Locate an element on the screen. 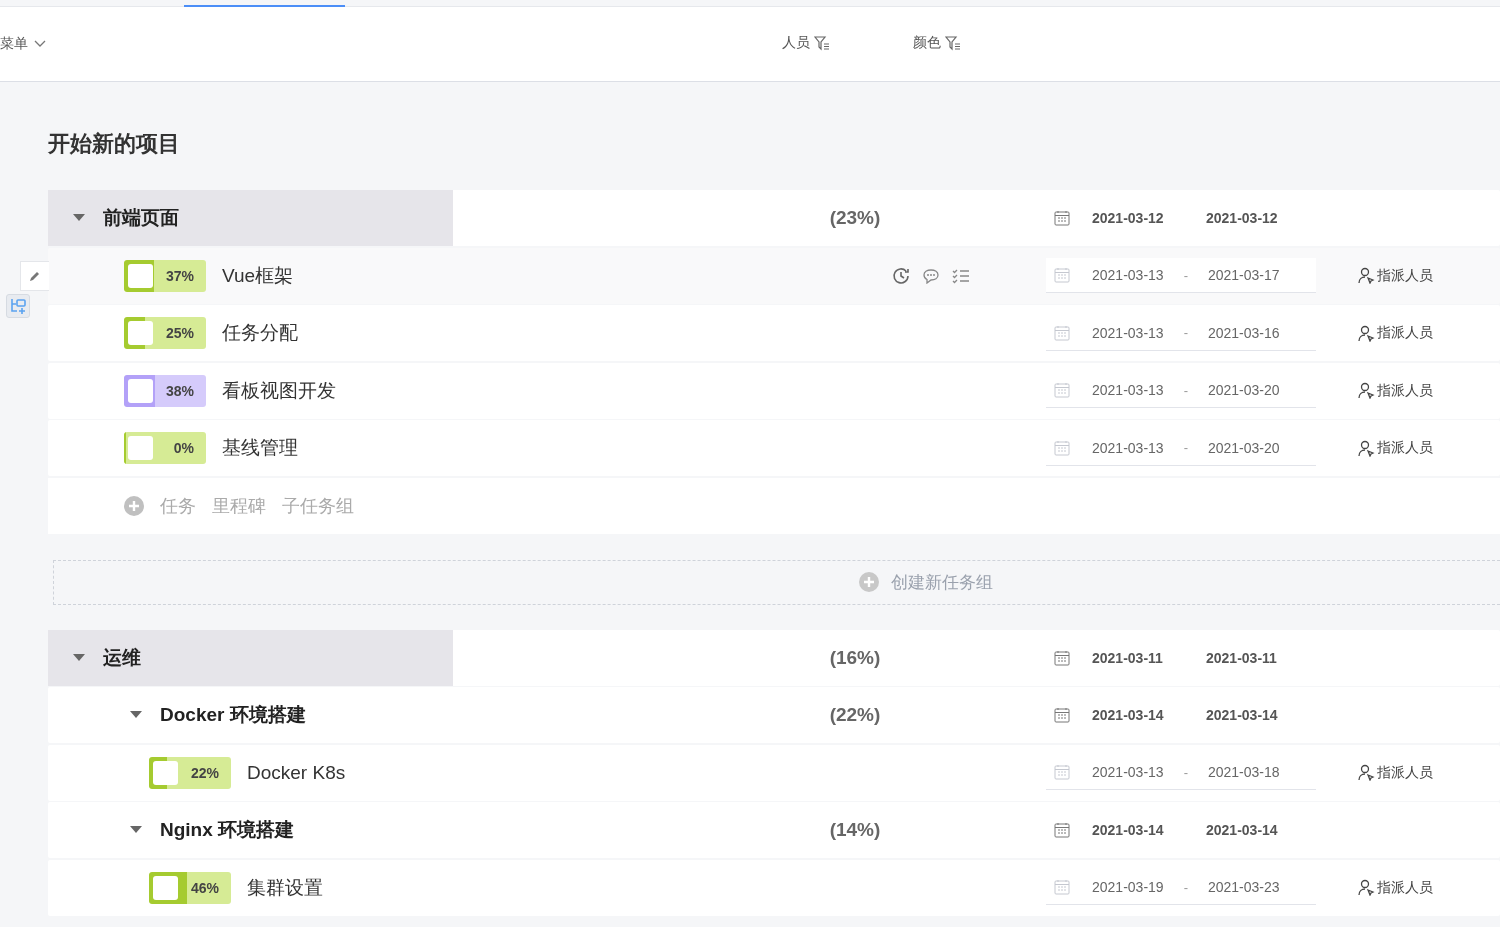  progress-percent: (14%) is located at coordinates (855, 830).